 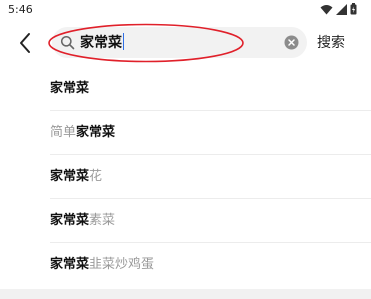 I want to click on suggestion-item: 家常菜韭菜炒鸡蛋, so click(x=185, y=265).